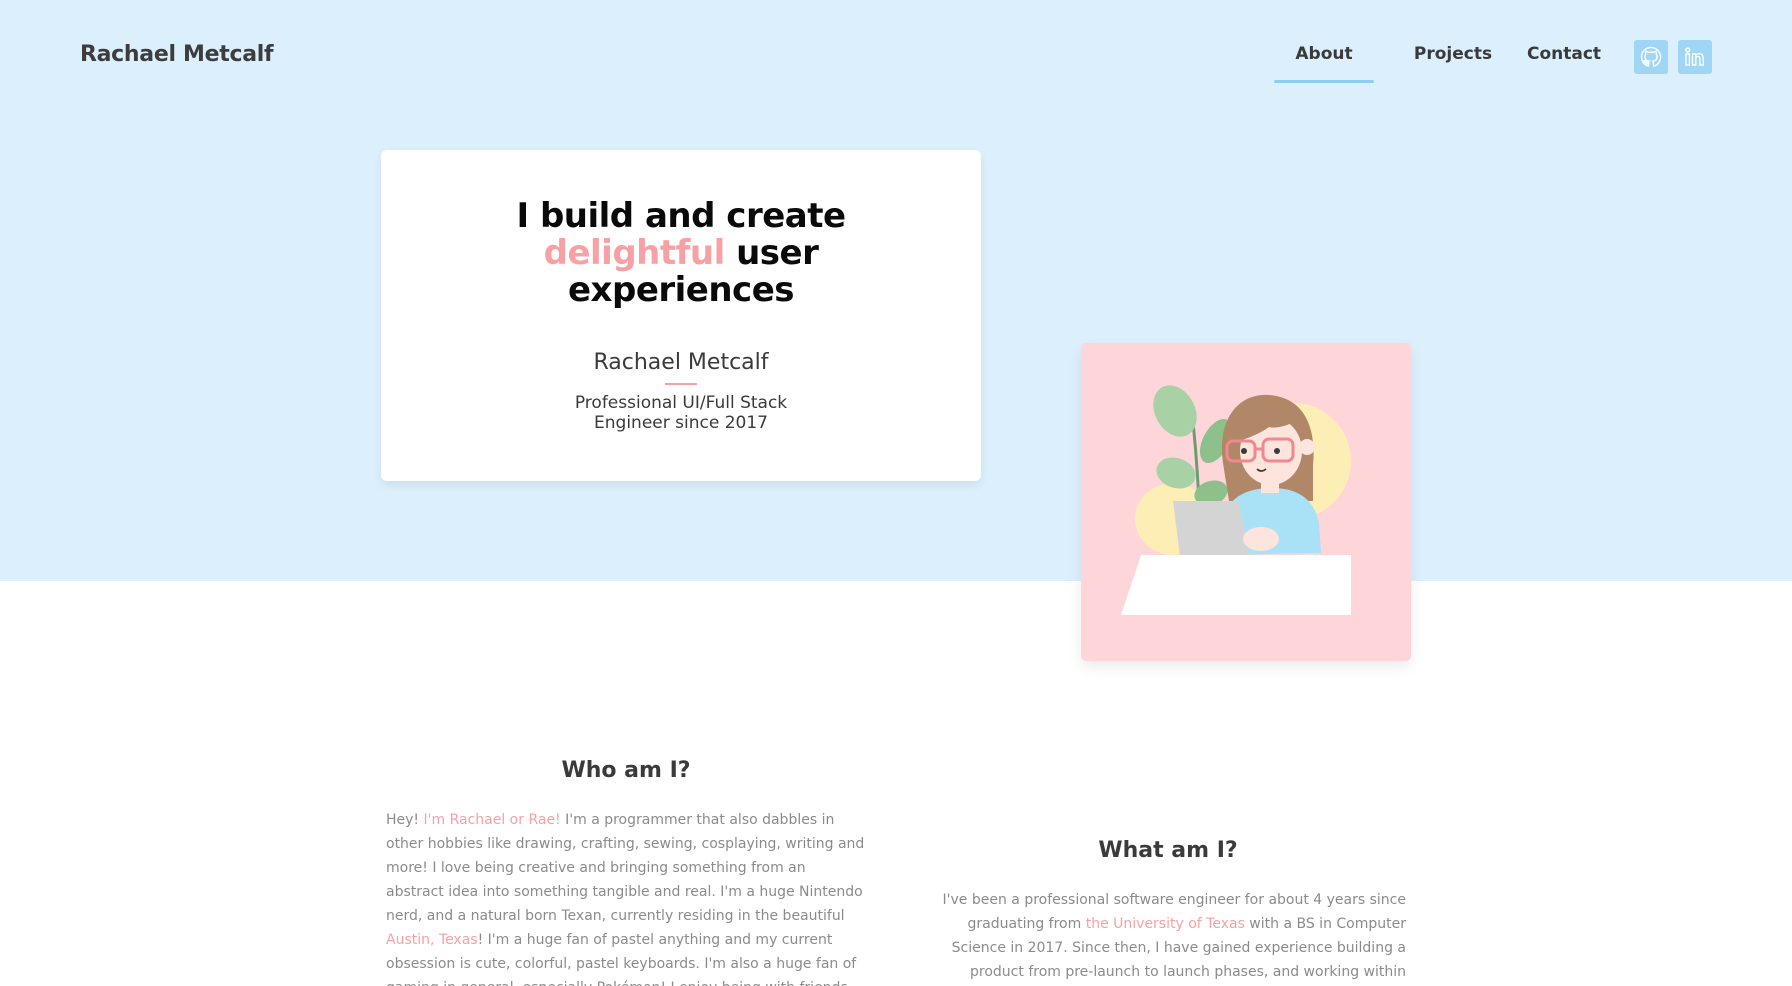 The width and height of the screenshot is (1792, 986). I want to click on headline-accent: delightful, so click(634, 253).